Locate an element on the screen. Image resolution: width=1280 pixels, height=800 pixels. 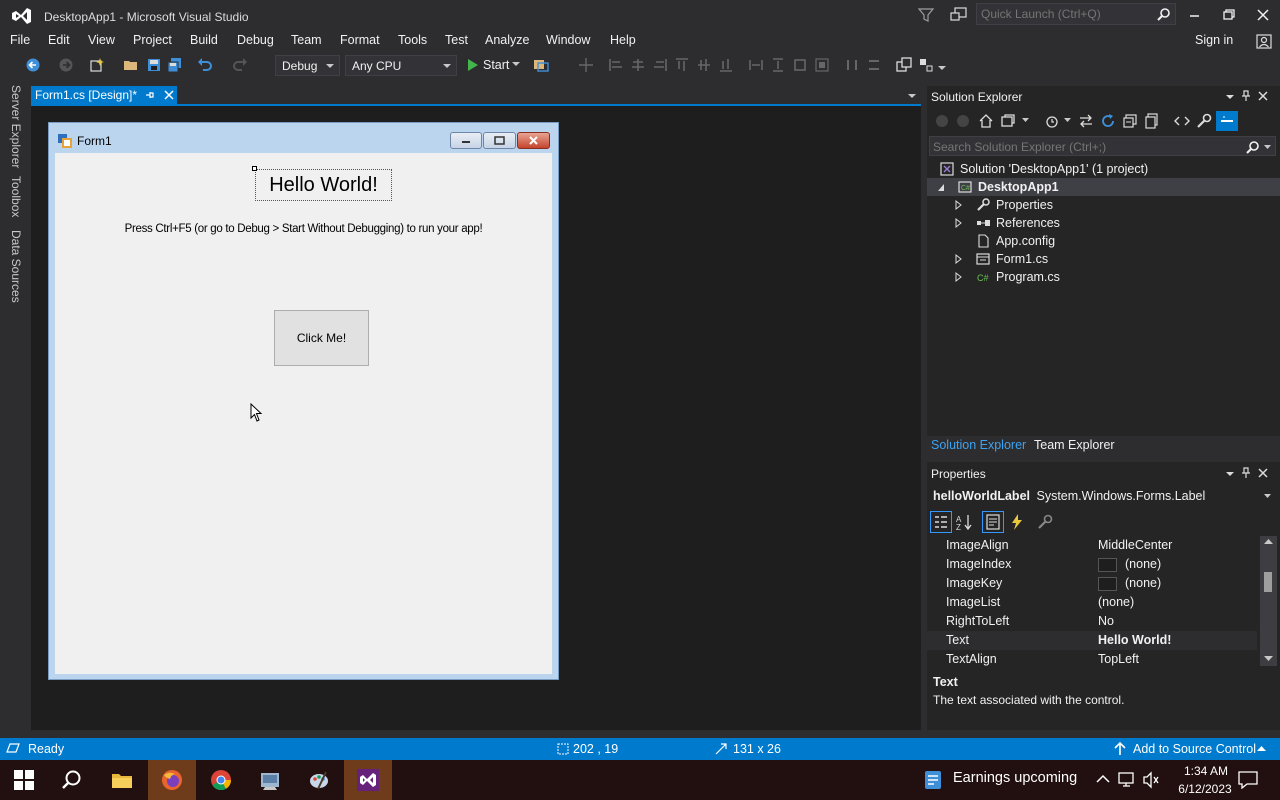
redo-icon is located at coordinates (240, 65).